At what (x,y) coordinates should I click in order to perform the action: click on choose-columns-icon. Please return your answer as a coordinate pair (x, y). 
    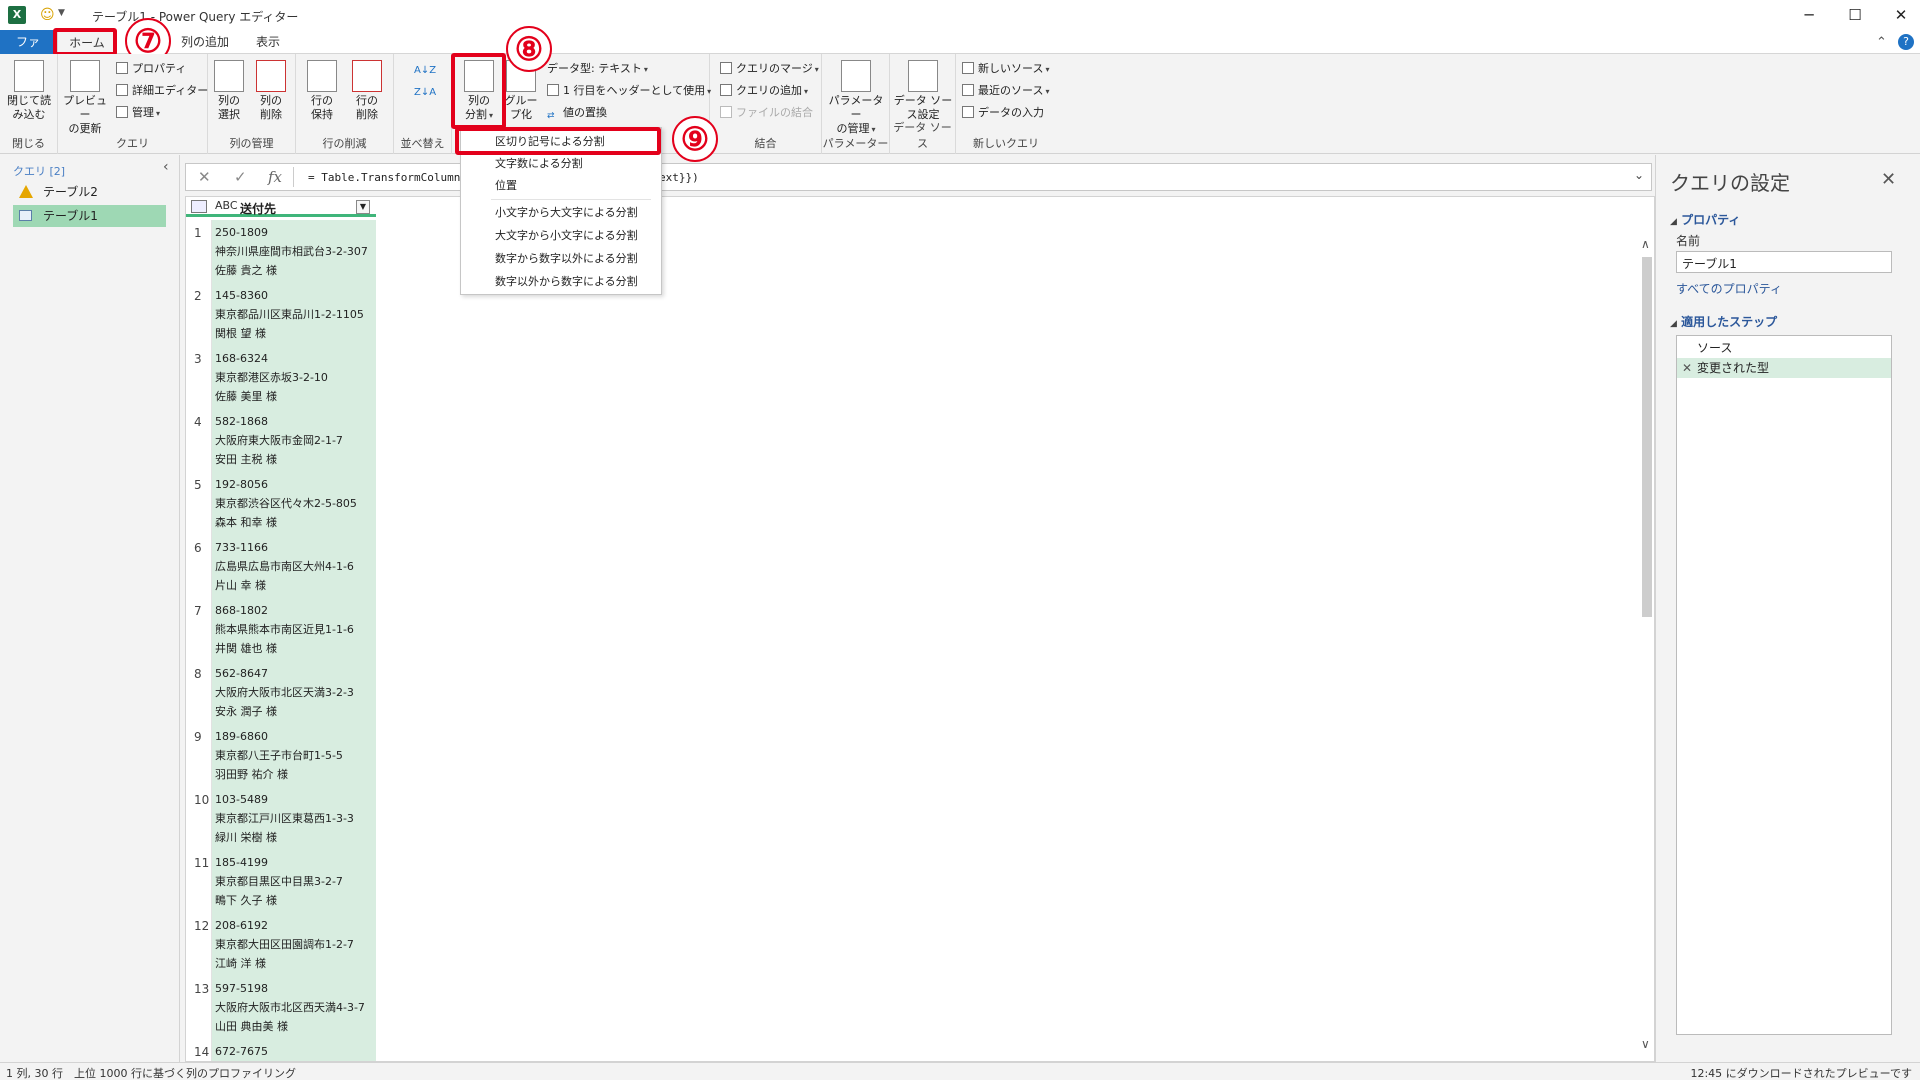
    Looking at the image, I should click on (229, 76).